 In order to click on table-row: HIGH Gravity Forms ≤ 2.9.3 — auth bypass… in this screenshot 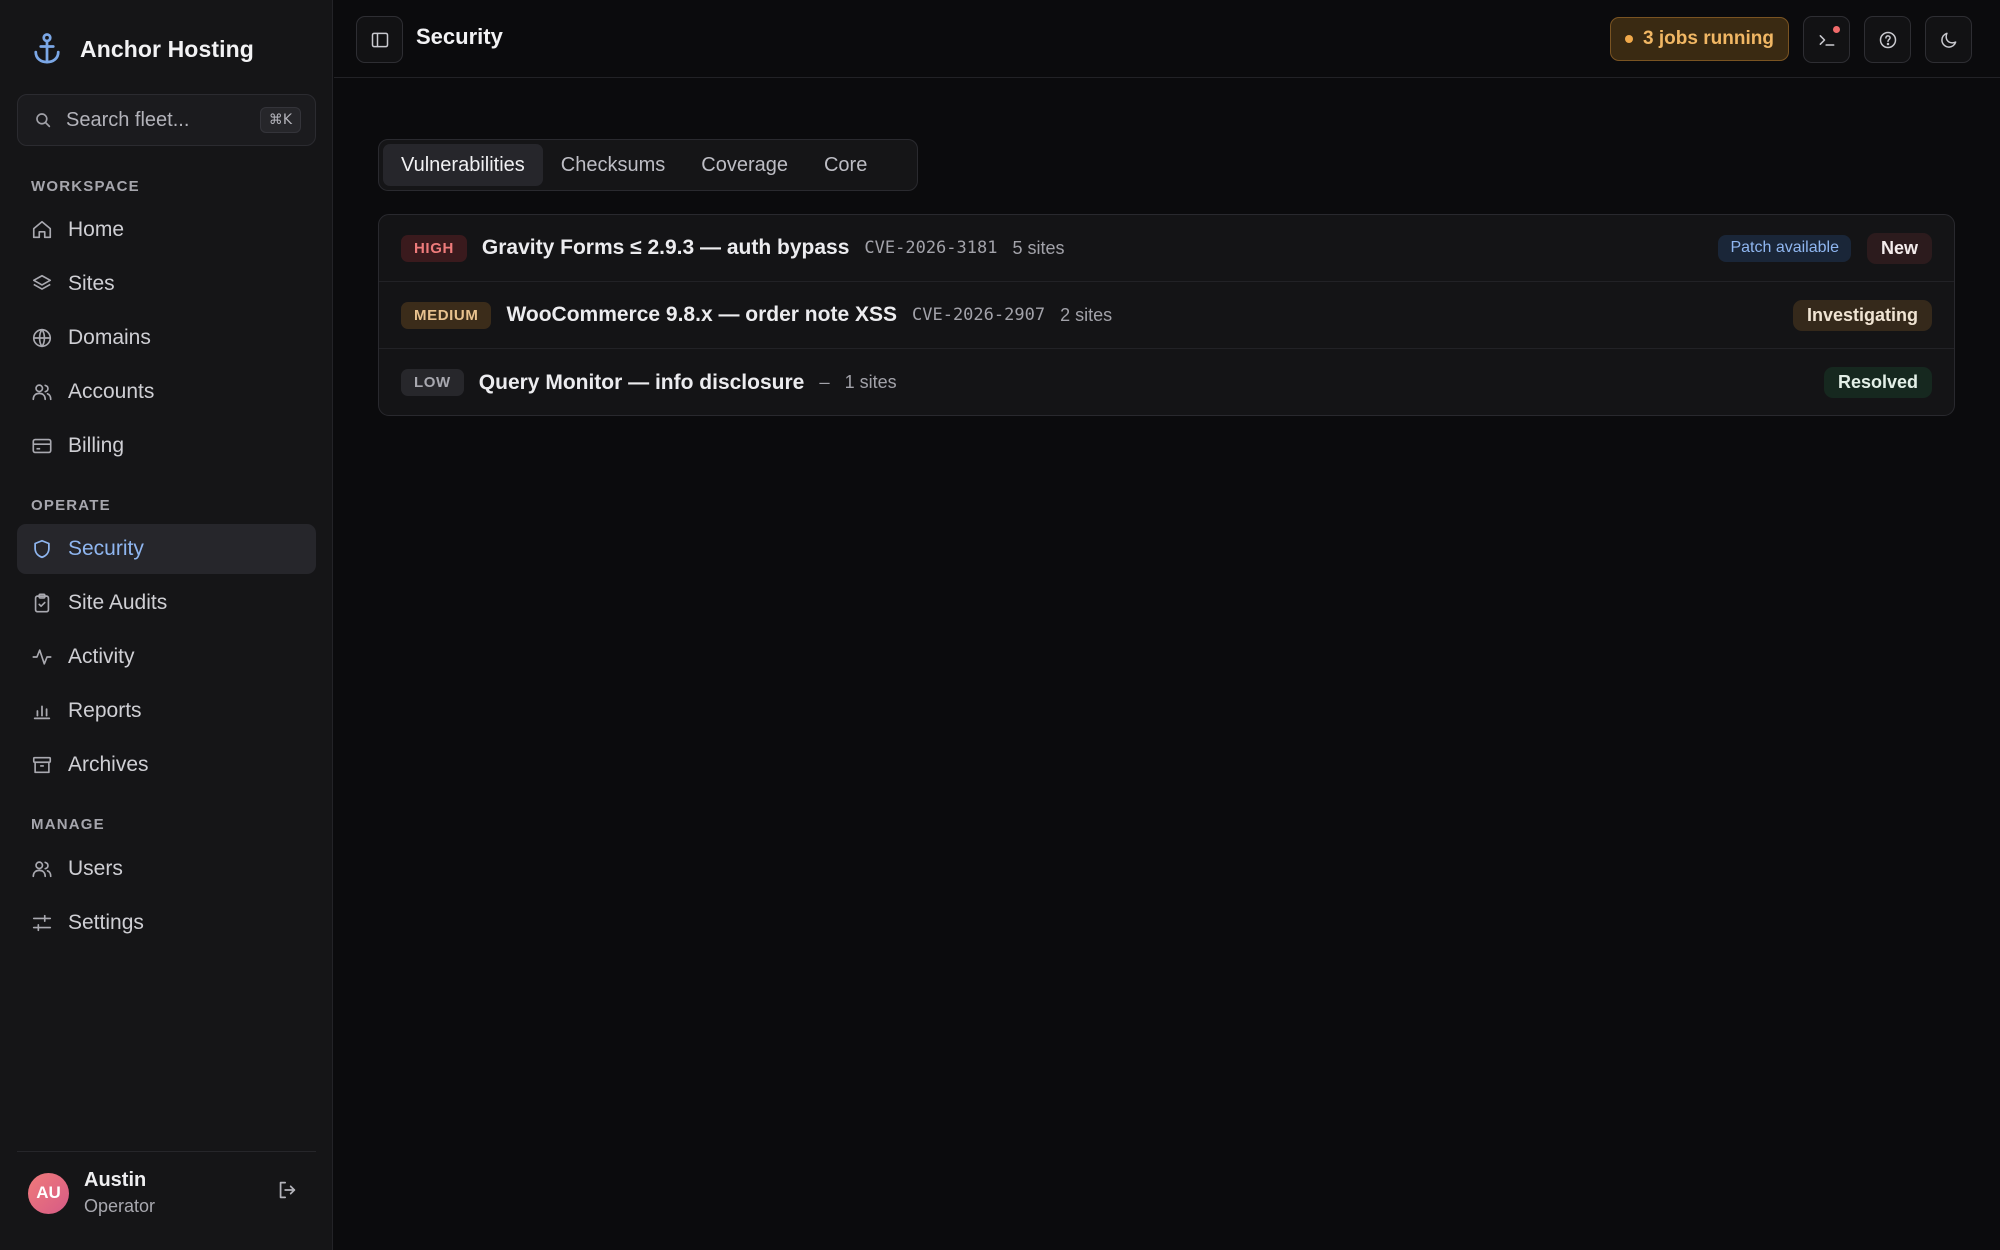, I will do `click(1166, 248)`.